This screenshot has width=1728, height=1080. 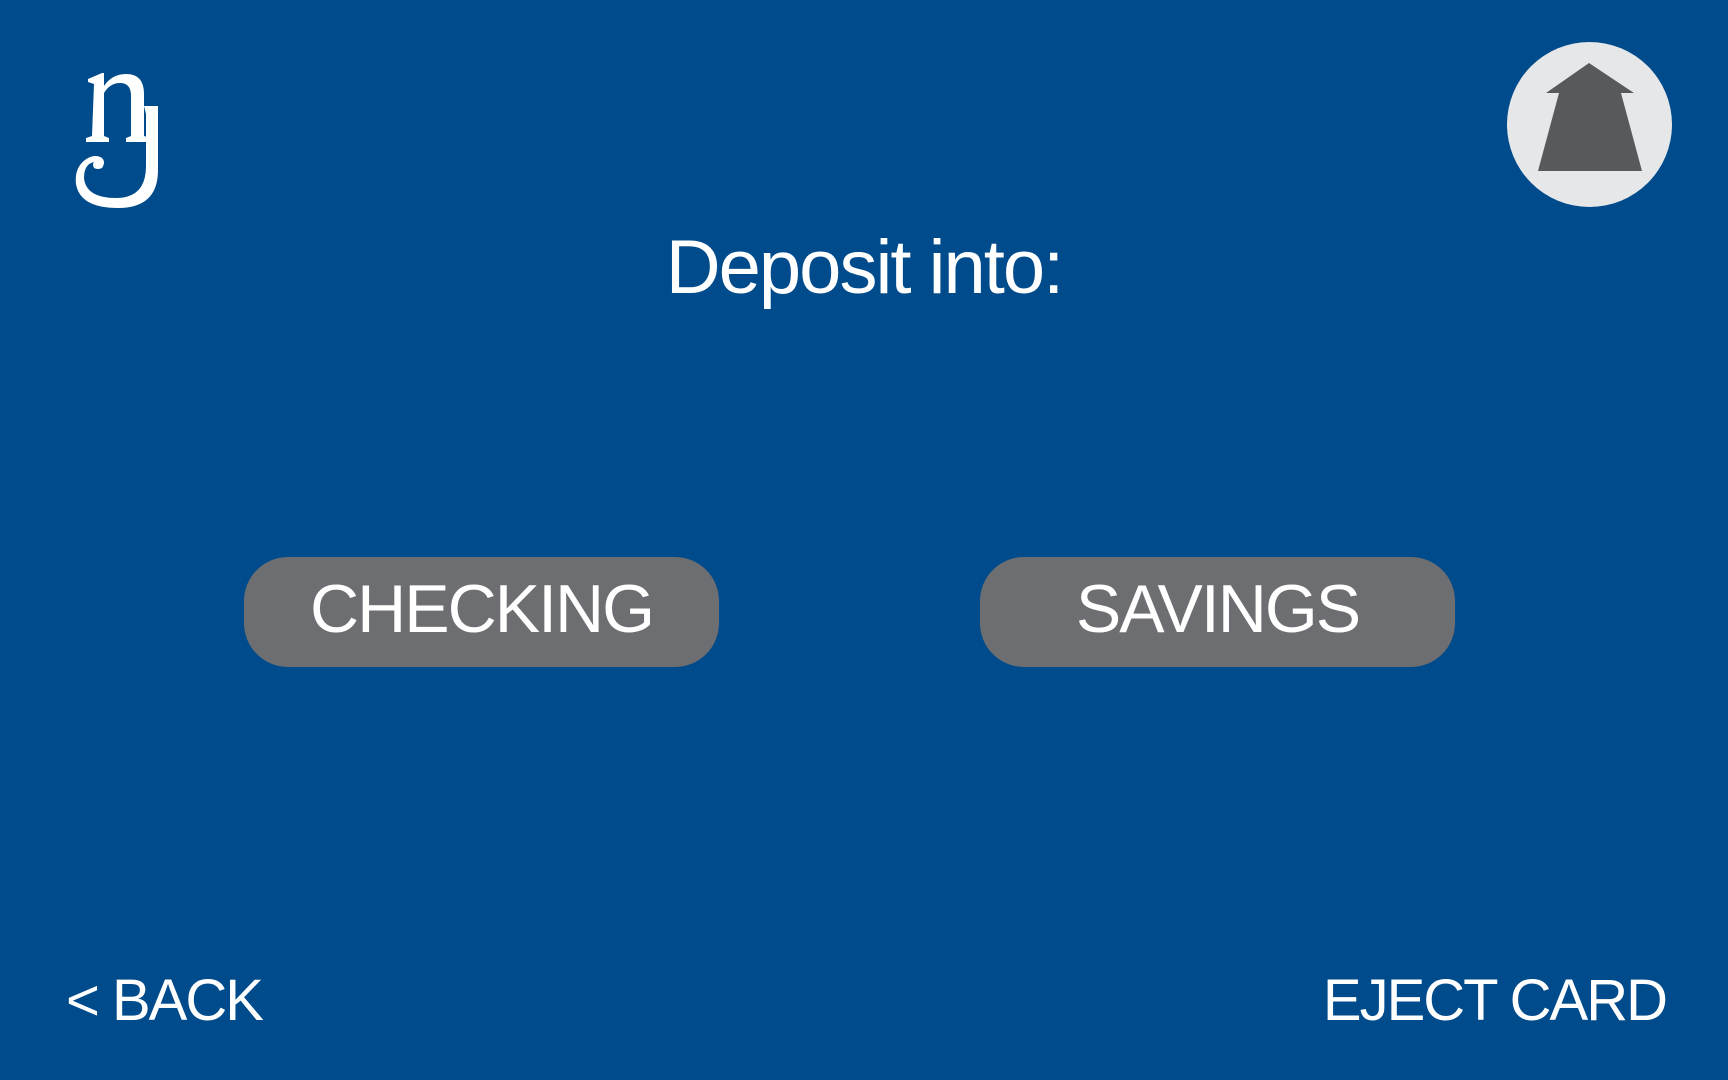 What do you see at coordinates (1590, 117) in the screenshot?
I see `up-arrow-icon` at bounding box center [1590, 117].